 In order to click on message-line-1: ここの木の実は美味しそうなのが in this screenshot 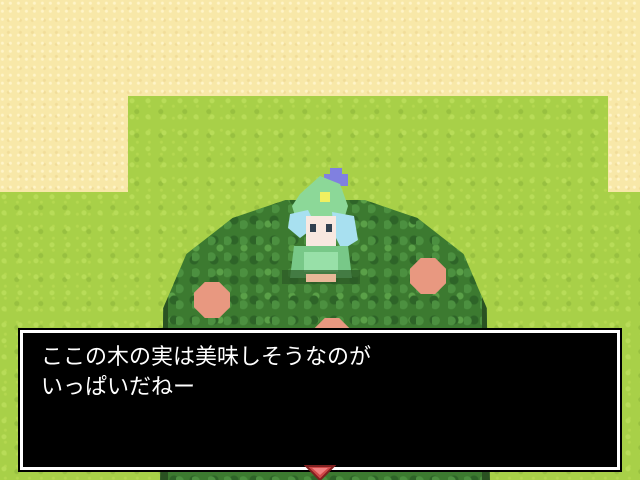, I will do `click(206, 357)`.